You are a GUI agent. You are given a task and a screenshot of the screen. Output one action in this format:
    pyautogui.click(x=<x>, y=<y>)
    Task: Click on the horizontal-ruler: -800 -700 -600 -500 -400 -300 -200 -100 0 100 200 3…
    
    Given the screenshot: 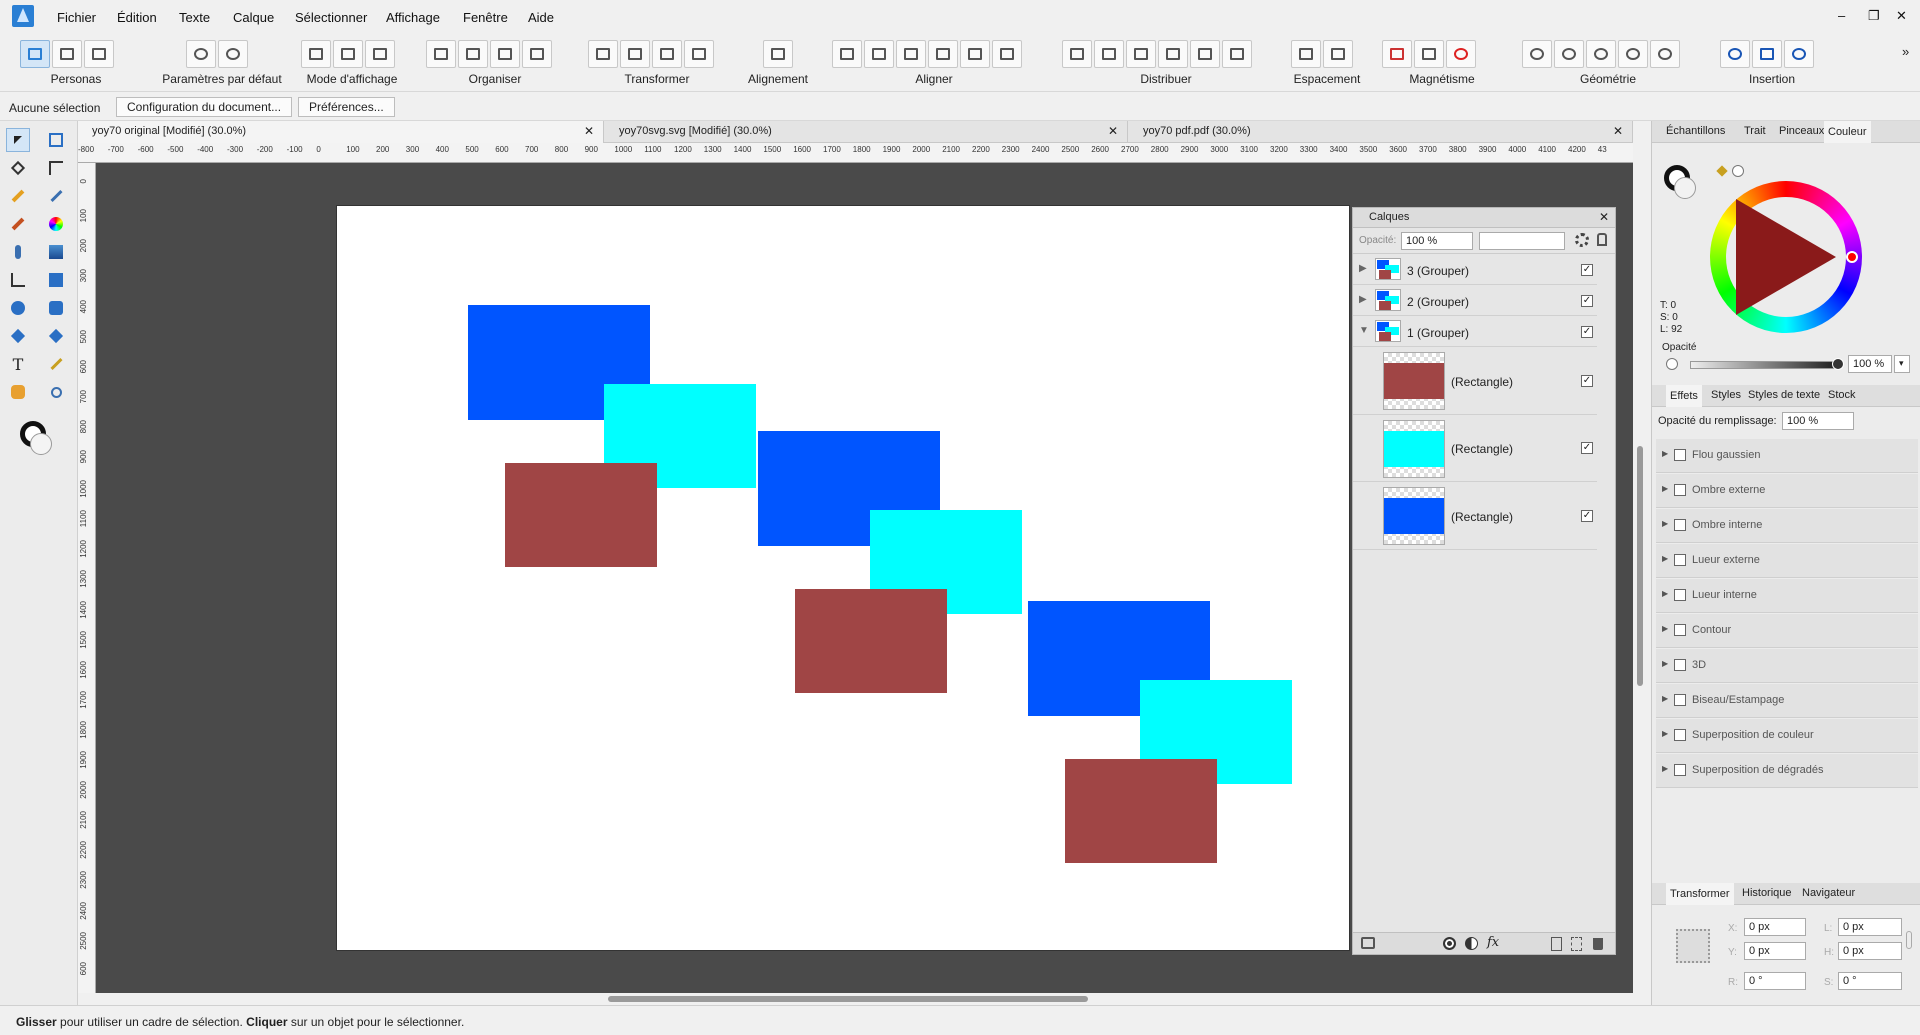 What is the action you would take?
    pyautogui.click(x=855, y=153)
    